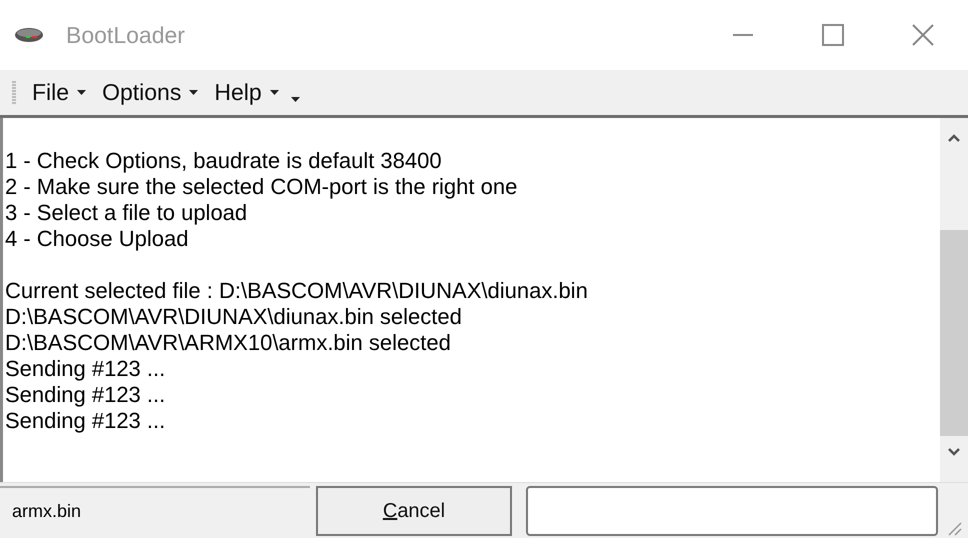  What do you see at coordinates (732, 511) in the screenshot?
I see `input-field` at bounding box center [732, 511].